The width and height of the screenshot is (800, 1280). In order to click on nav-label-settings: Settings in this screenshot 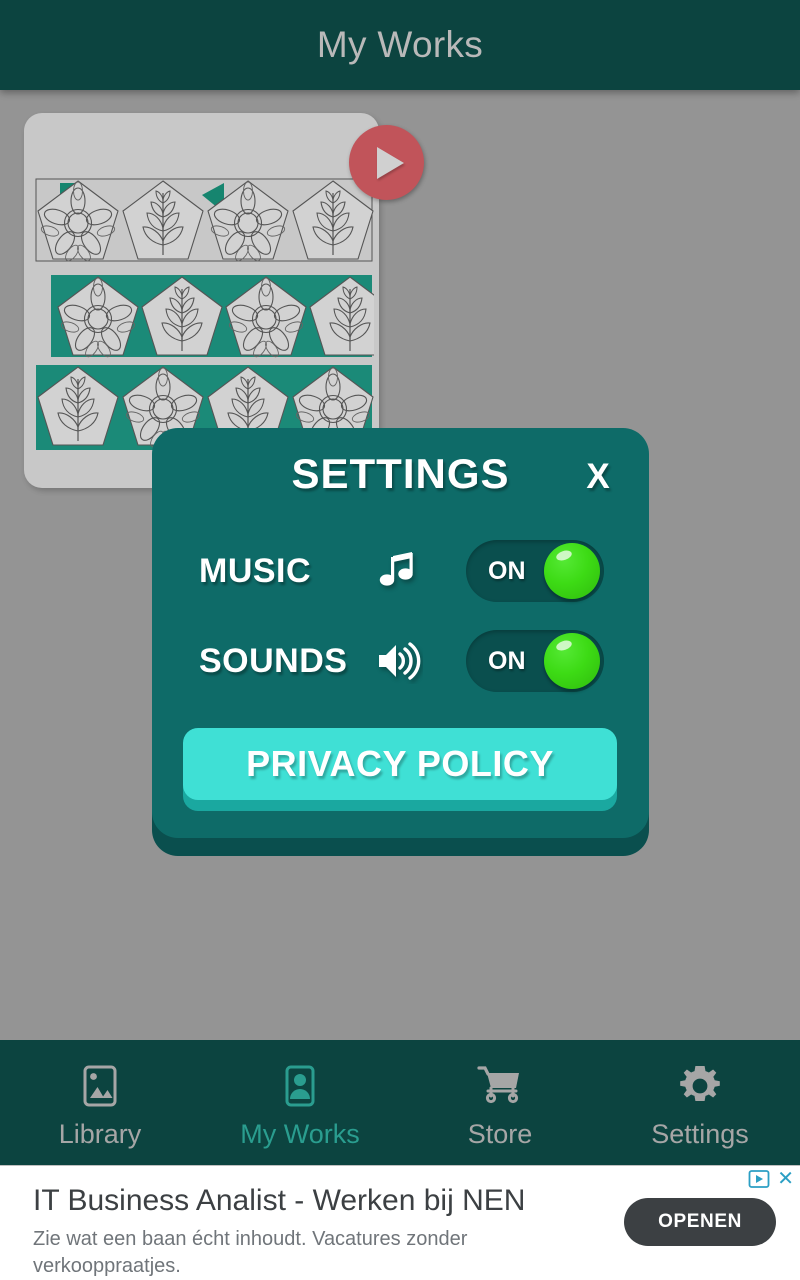, I will do `click(700, 1133)`.